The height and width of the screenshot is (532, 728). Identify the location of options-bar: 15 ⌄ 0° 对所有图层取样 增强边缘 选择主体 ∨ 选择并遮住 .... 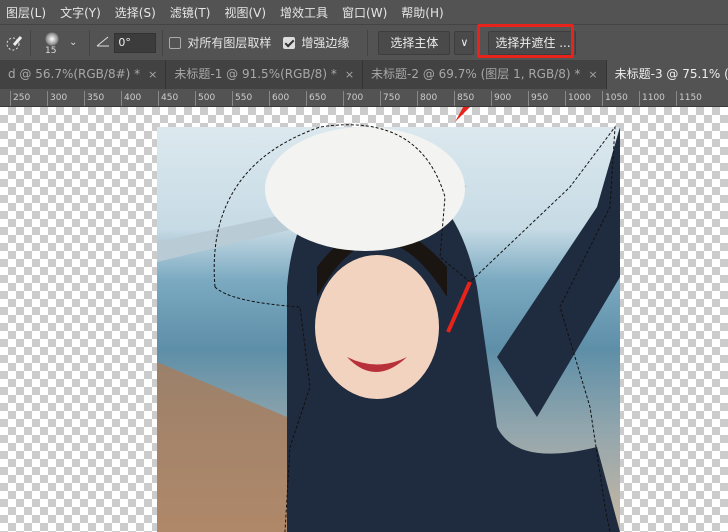
(364, 42).